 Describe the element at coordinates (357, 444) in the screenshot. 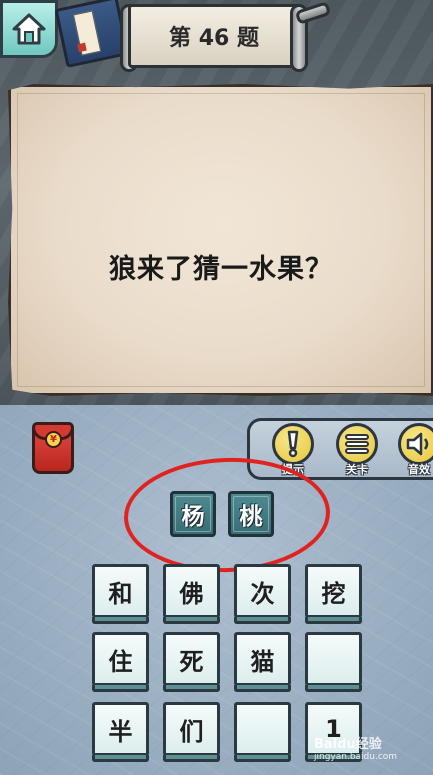

I see `list-icon` at that location.